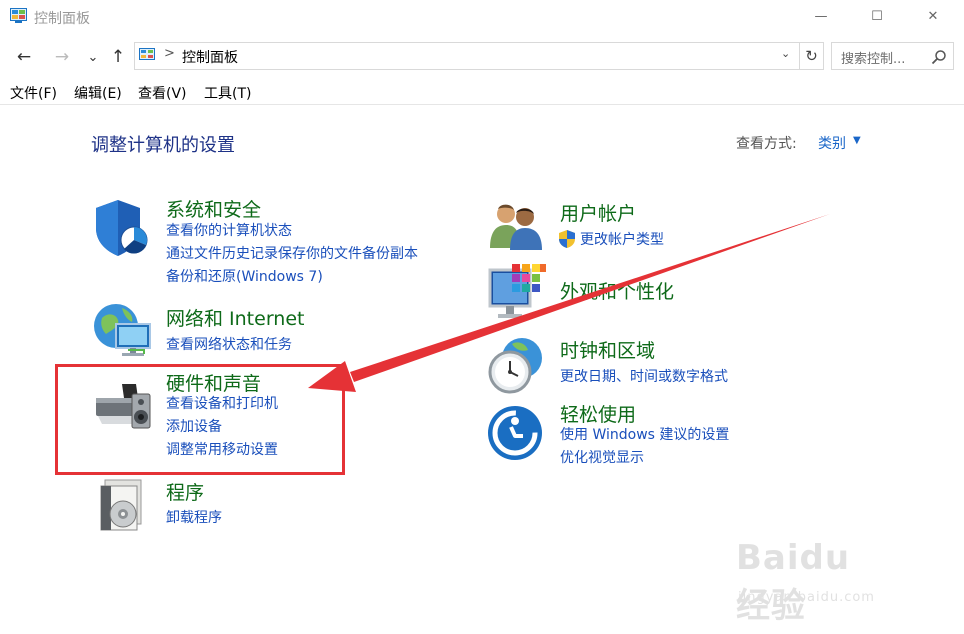 This screenshot has height=634, width=964. What do you see at coordinates (806, 597) in the screenshot?
I see `watermark-url: jingyan.baidu.com` at bounding box center [806, 597].